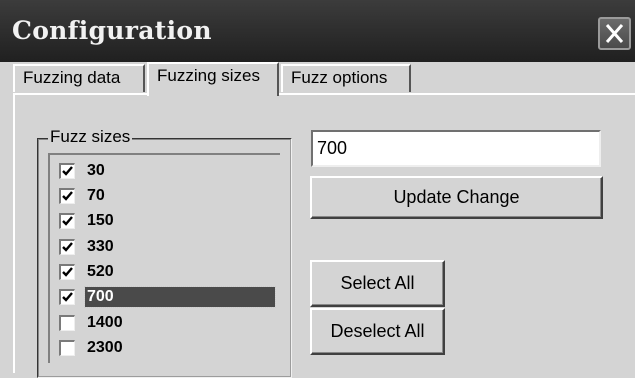  I want to click on list-item: 1400, so click(166, 323).